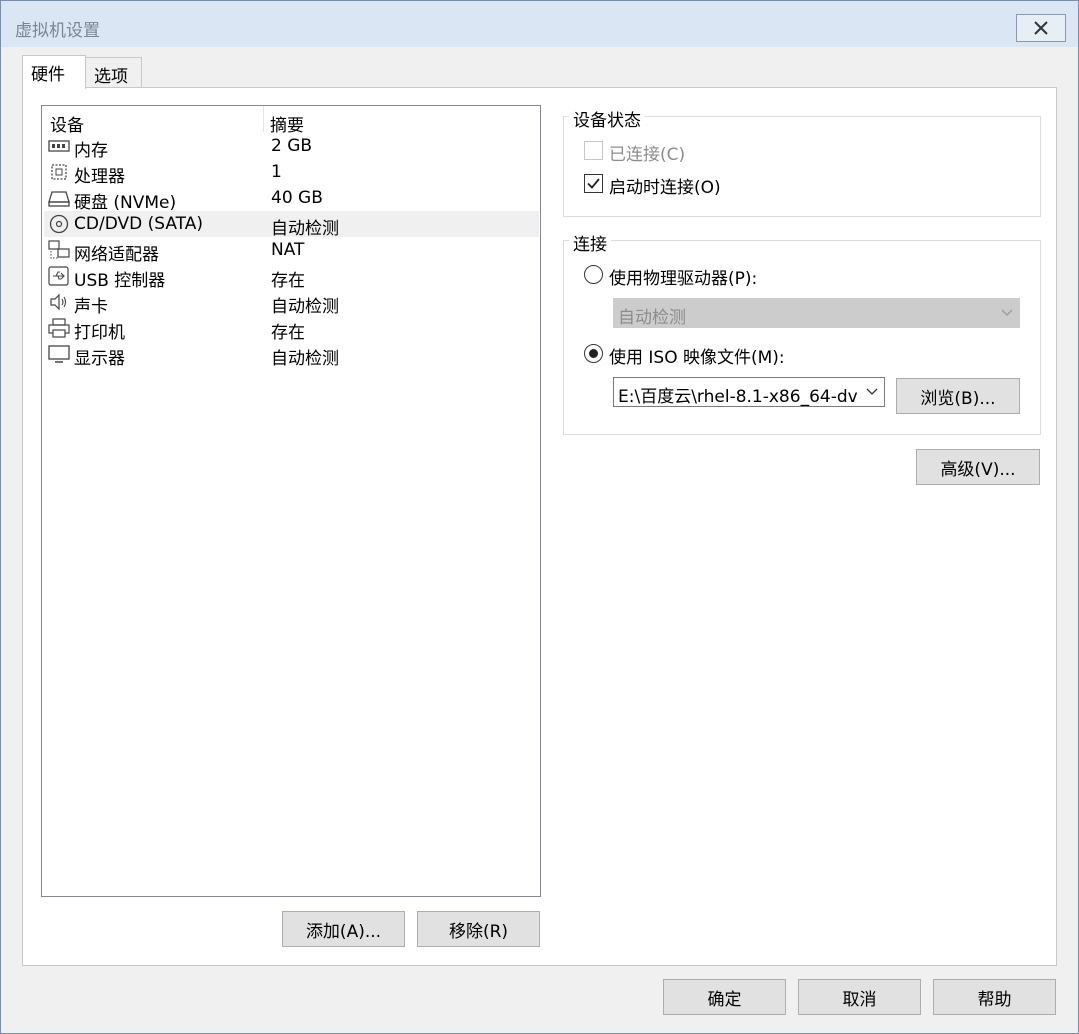 Image resolution: width=1079 pixels, height=1034 pixels. What do you see at coordinates (859, 997) in the screenshot?
I see `cancel-button: 取消` at bounding box center [859, 997].